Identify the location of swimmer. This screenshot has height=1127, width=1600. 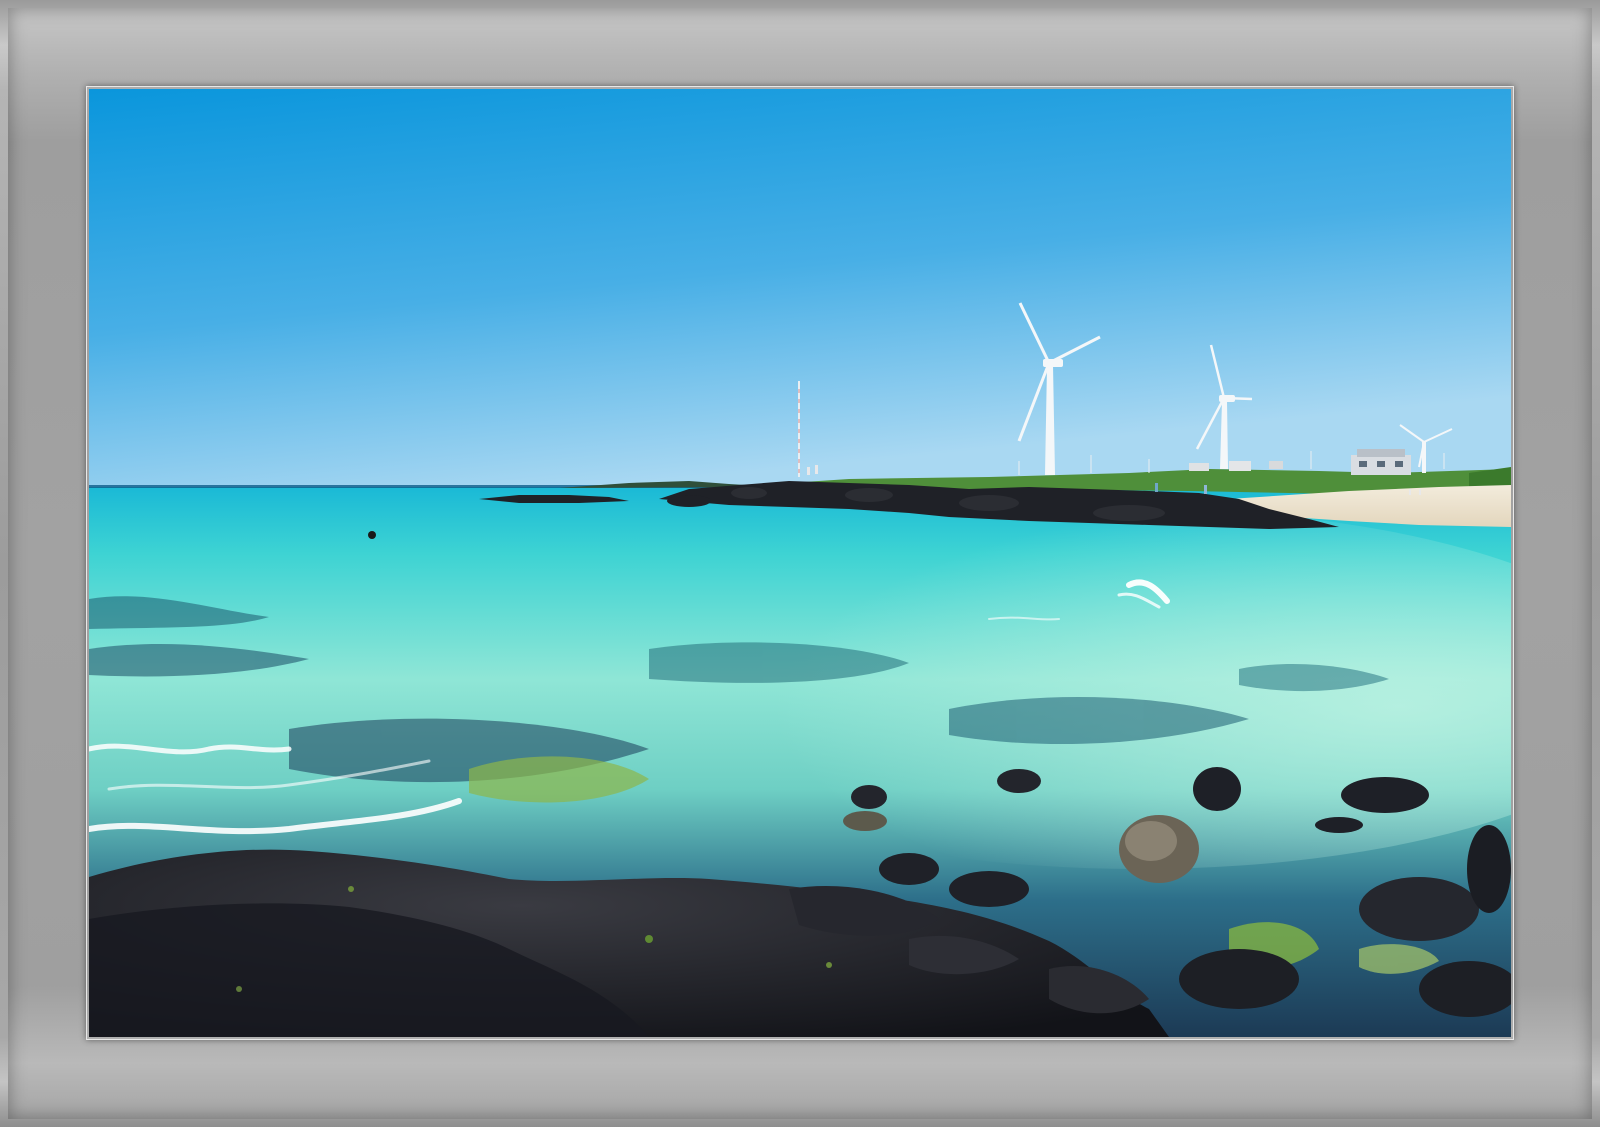
(372, 535).